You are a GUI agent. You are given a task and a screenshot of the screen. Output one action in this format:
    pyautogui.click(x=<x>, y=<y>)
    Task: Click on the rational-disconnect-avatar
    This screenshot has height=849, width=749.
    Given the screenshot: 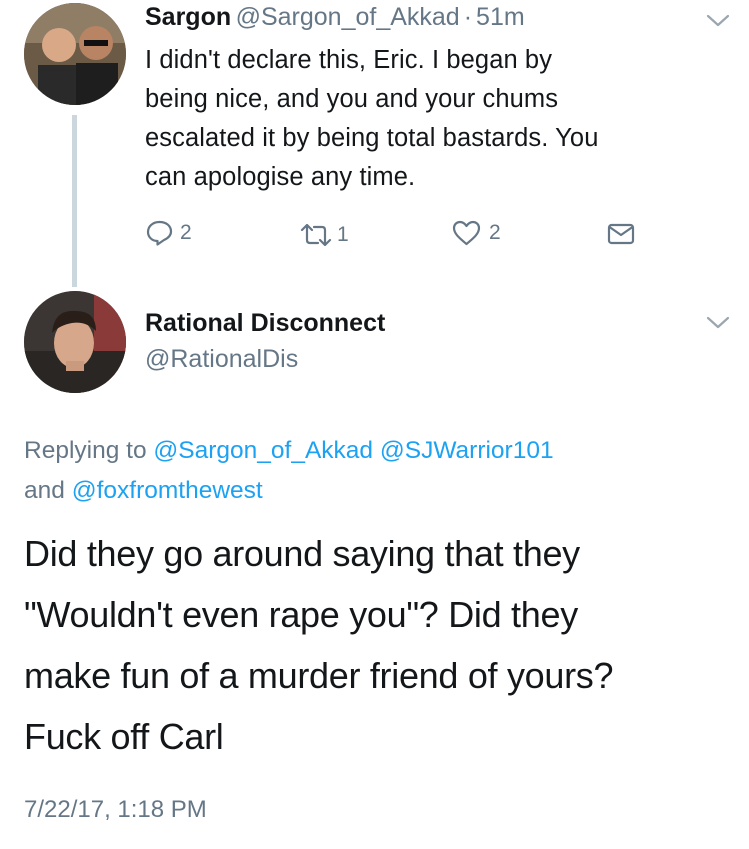 What is the action you would take?
    pyautogui.click(x=75, y=342)
    